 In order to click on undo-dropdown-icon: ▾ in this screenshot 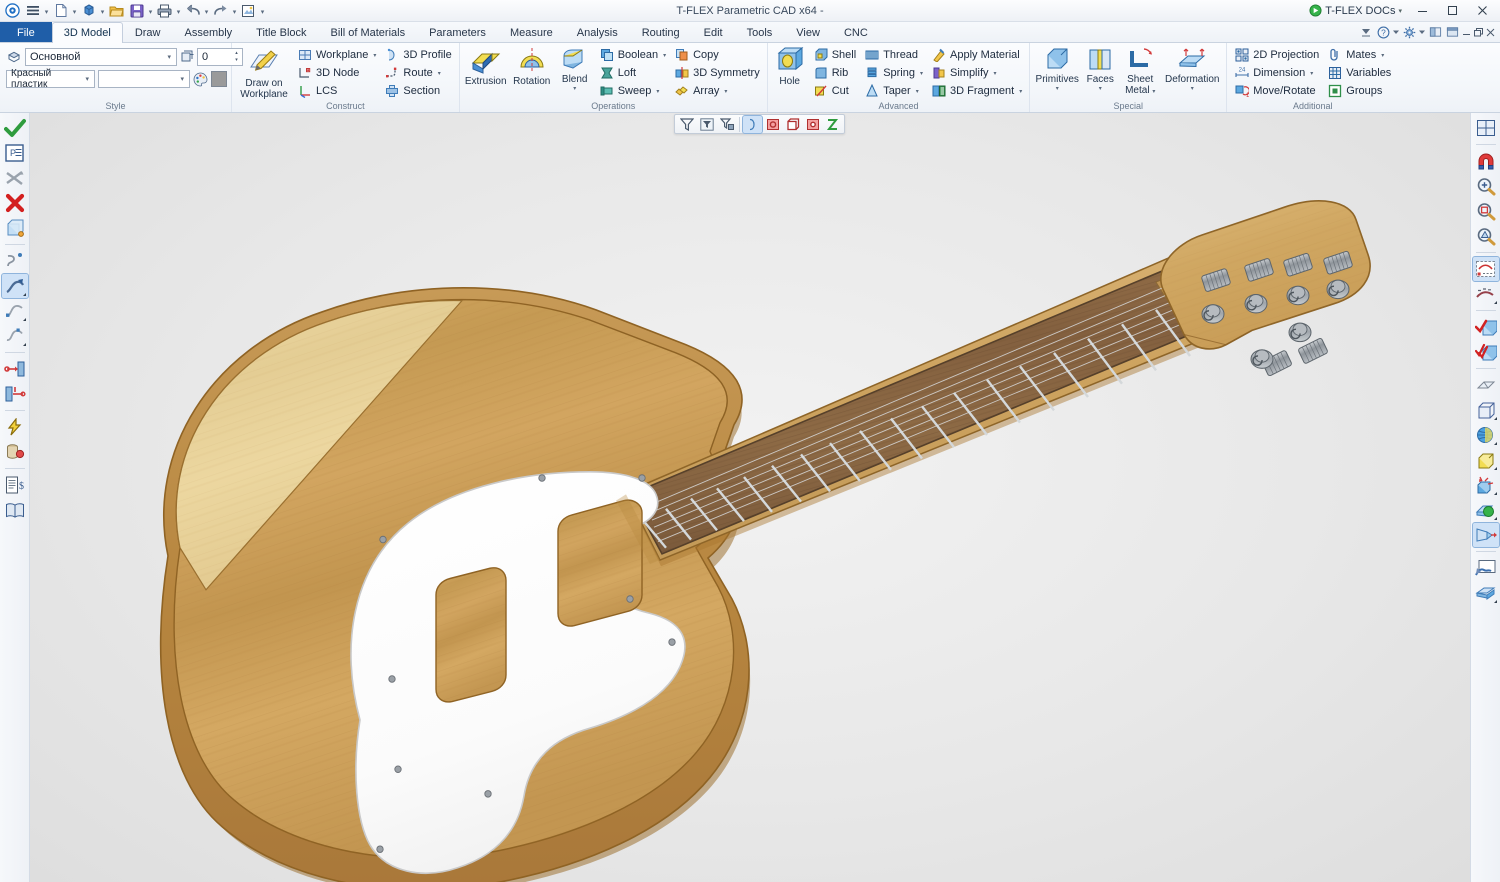, I will do `click(206, 10)`.